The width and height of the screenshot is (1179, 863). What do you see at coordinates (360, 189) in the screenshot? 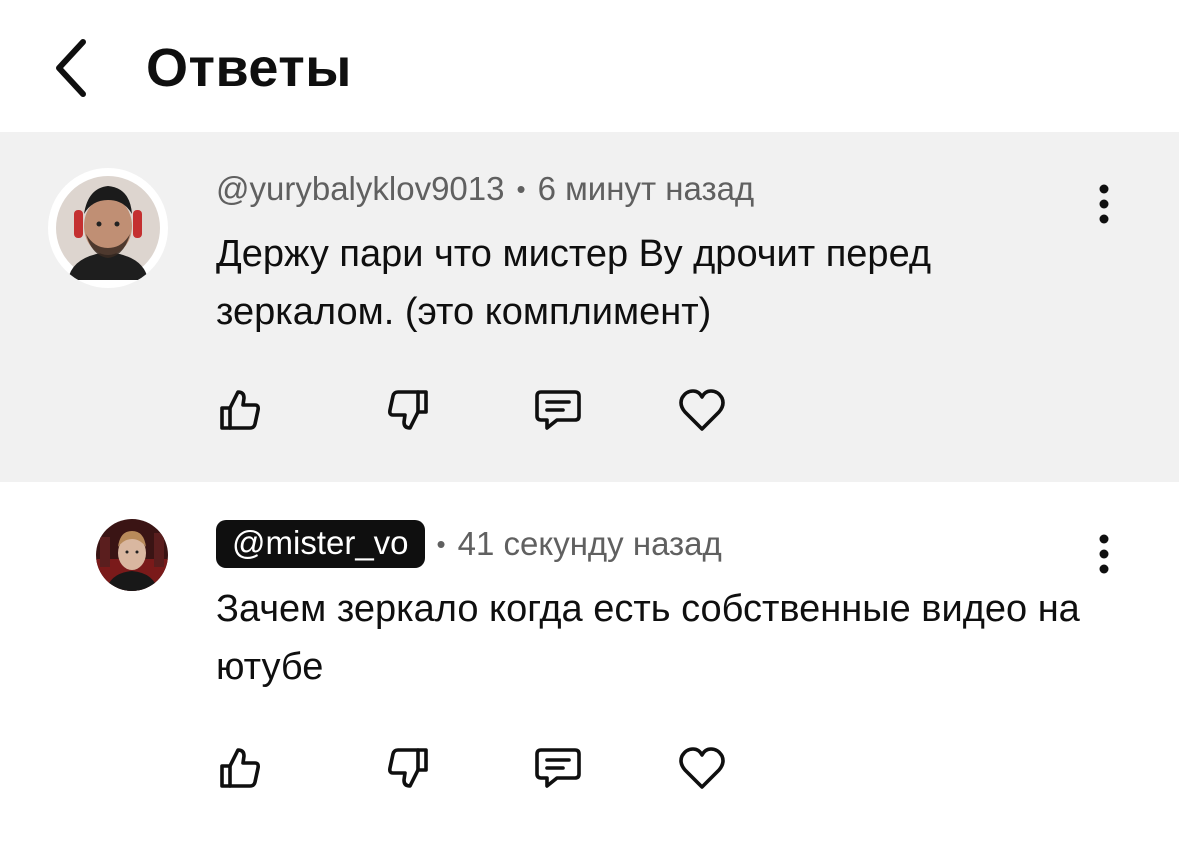
I see `comment-author: @yurybalyklov9013` at bounding box center [360, 189].